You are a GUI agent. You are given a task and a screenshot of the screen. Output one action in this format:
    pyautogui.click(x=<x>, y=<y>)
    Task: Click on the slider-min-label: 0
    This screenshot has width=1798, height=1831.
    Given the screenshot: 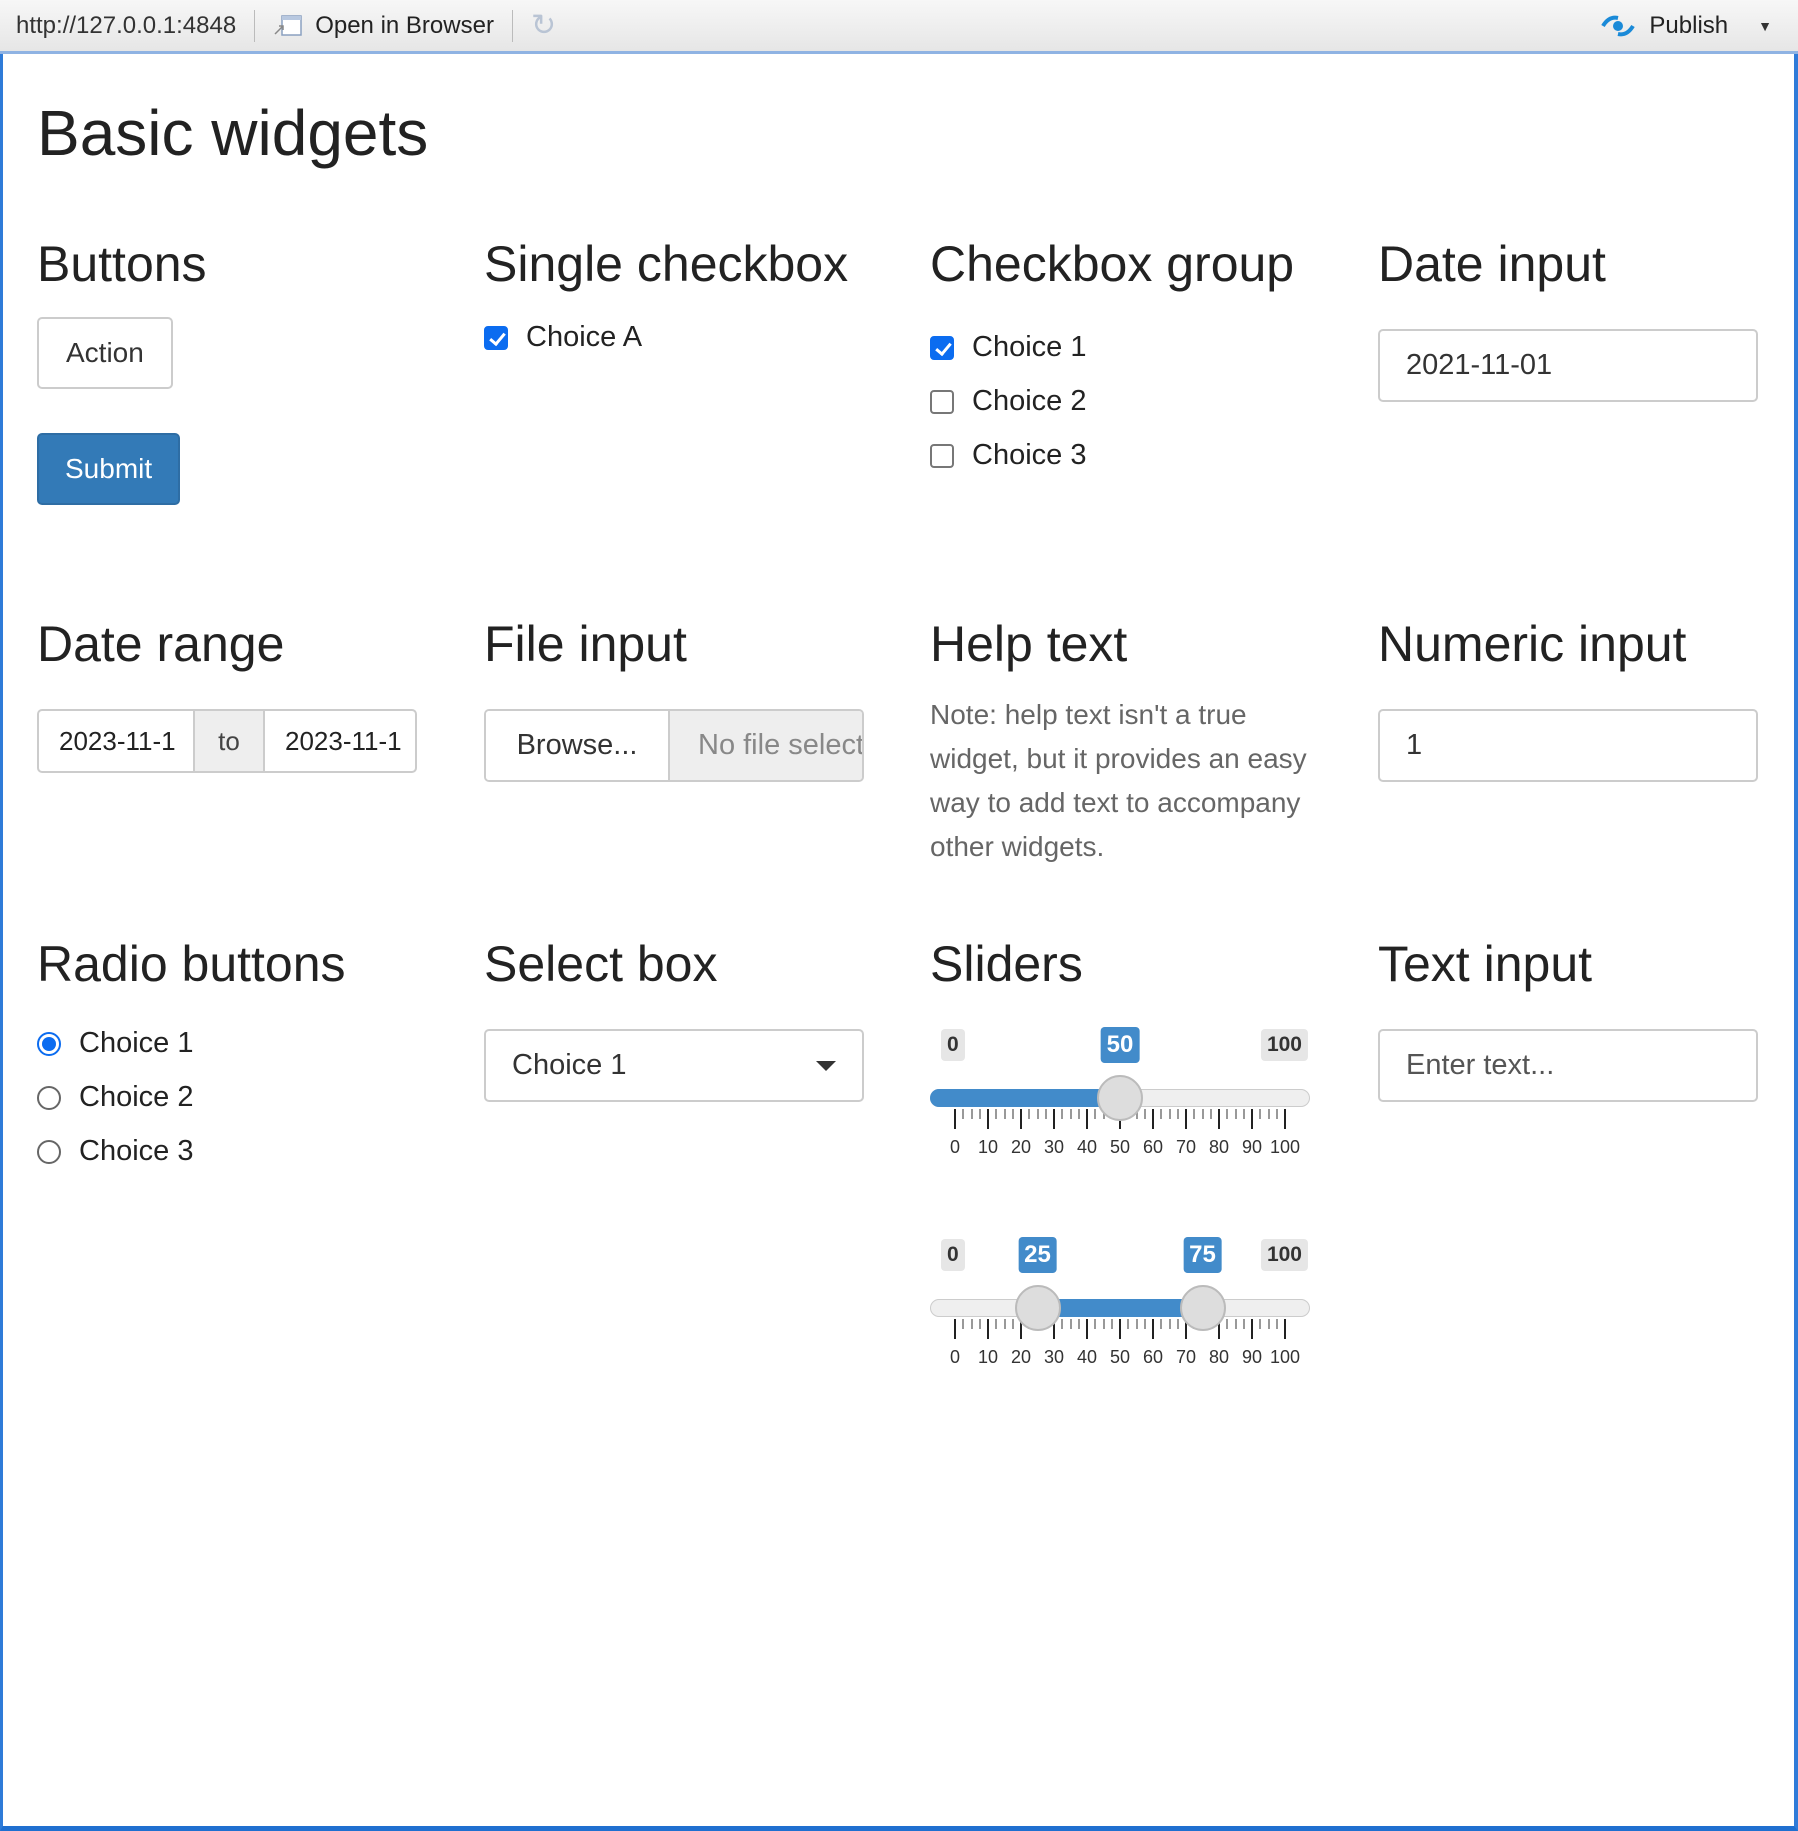 What is the action you would take?
    pyautogui.click(x=953, y=1045)
    